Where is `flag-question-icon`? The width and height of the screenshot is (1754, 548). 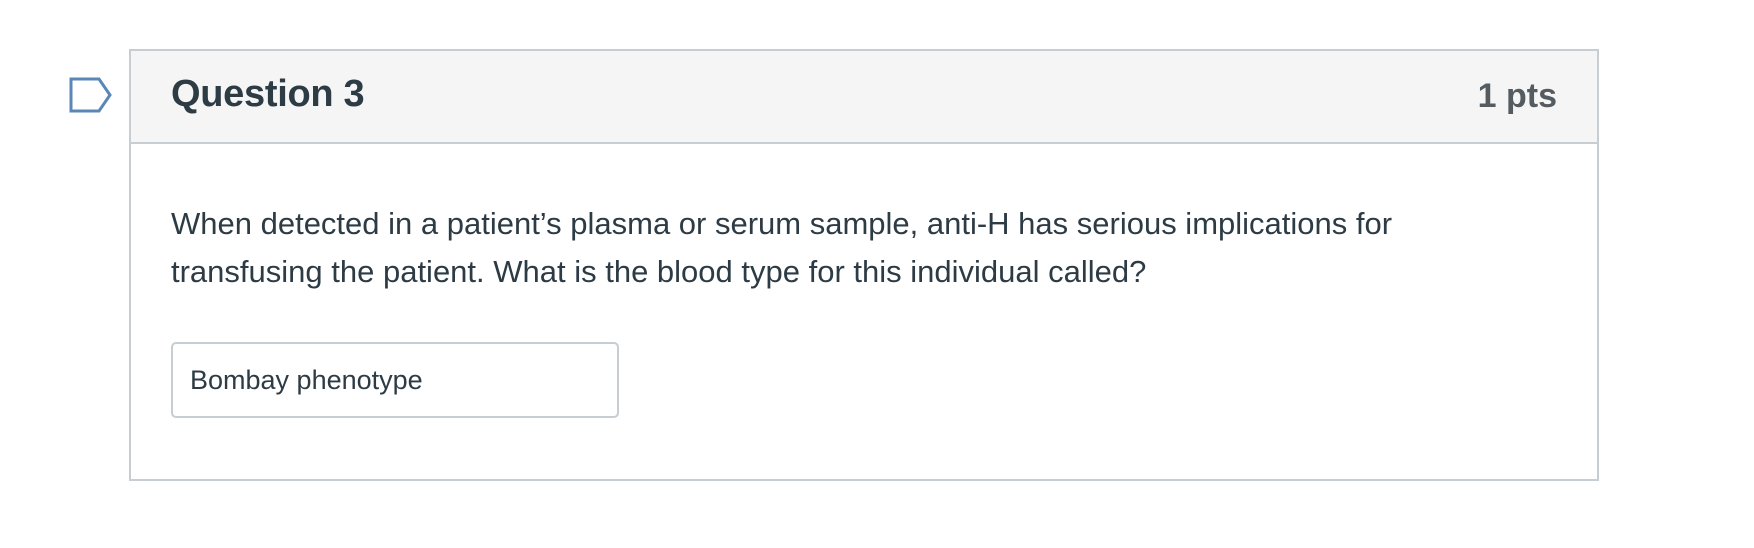
flag-question-icon is located at coordinates (91, 95).